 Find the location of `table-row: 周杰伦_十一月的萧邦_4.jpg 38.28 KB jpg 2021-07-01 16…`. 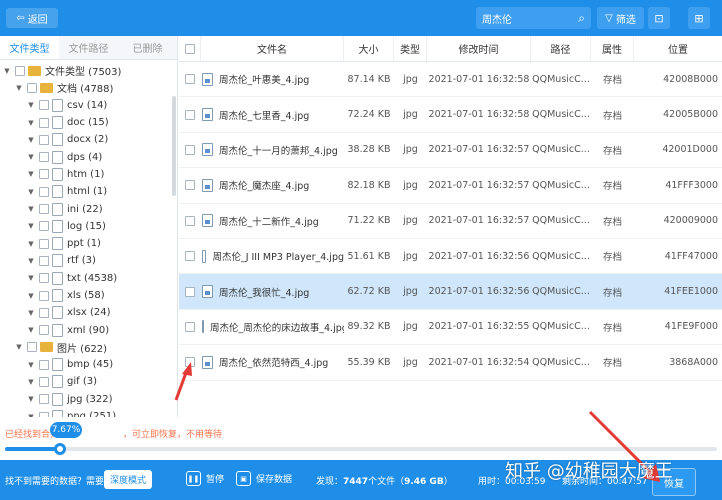

table-row: 周杰伦_十一月的萧邦_4.jpg 38.28 KB jpg 2021-07-01 16… is located at coordinates (450, 151).